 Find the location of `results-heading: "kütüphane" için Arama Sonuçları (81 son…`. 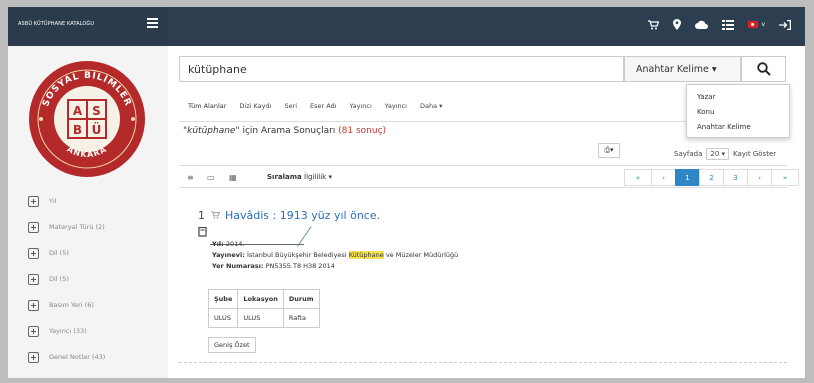

results-heading: "kütüphane" için Arama Sonuçları (81 son… is located at coordinates (284, 131).